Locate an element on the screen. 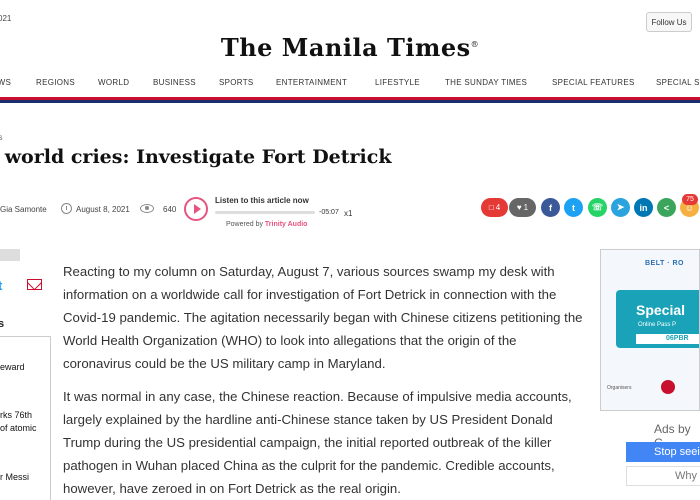 The image size is (700, 500). nav-item-lifestyle: LIFESTYLE is located at coordinates (397, 82).